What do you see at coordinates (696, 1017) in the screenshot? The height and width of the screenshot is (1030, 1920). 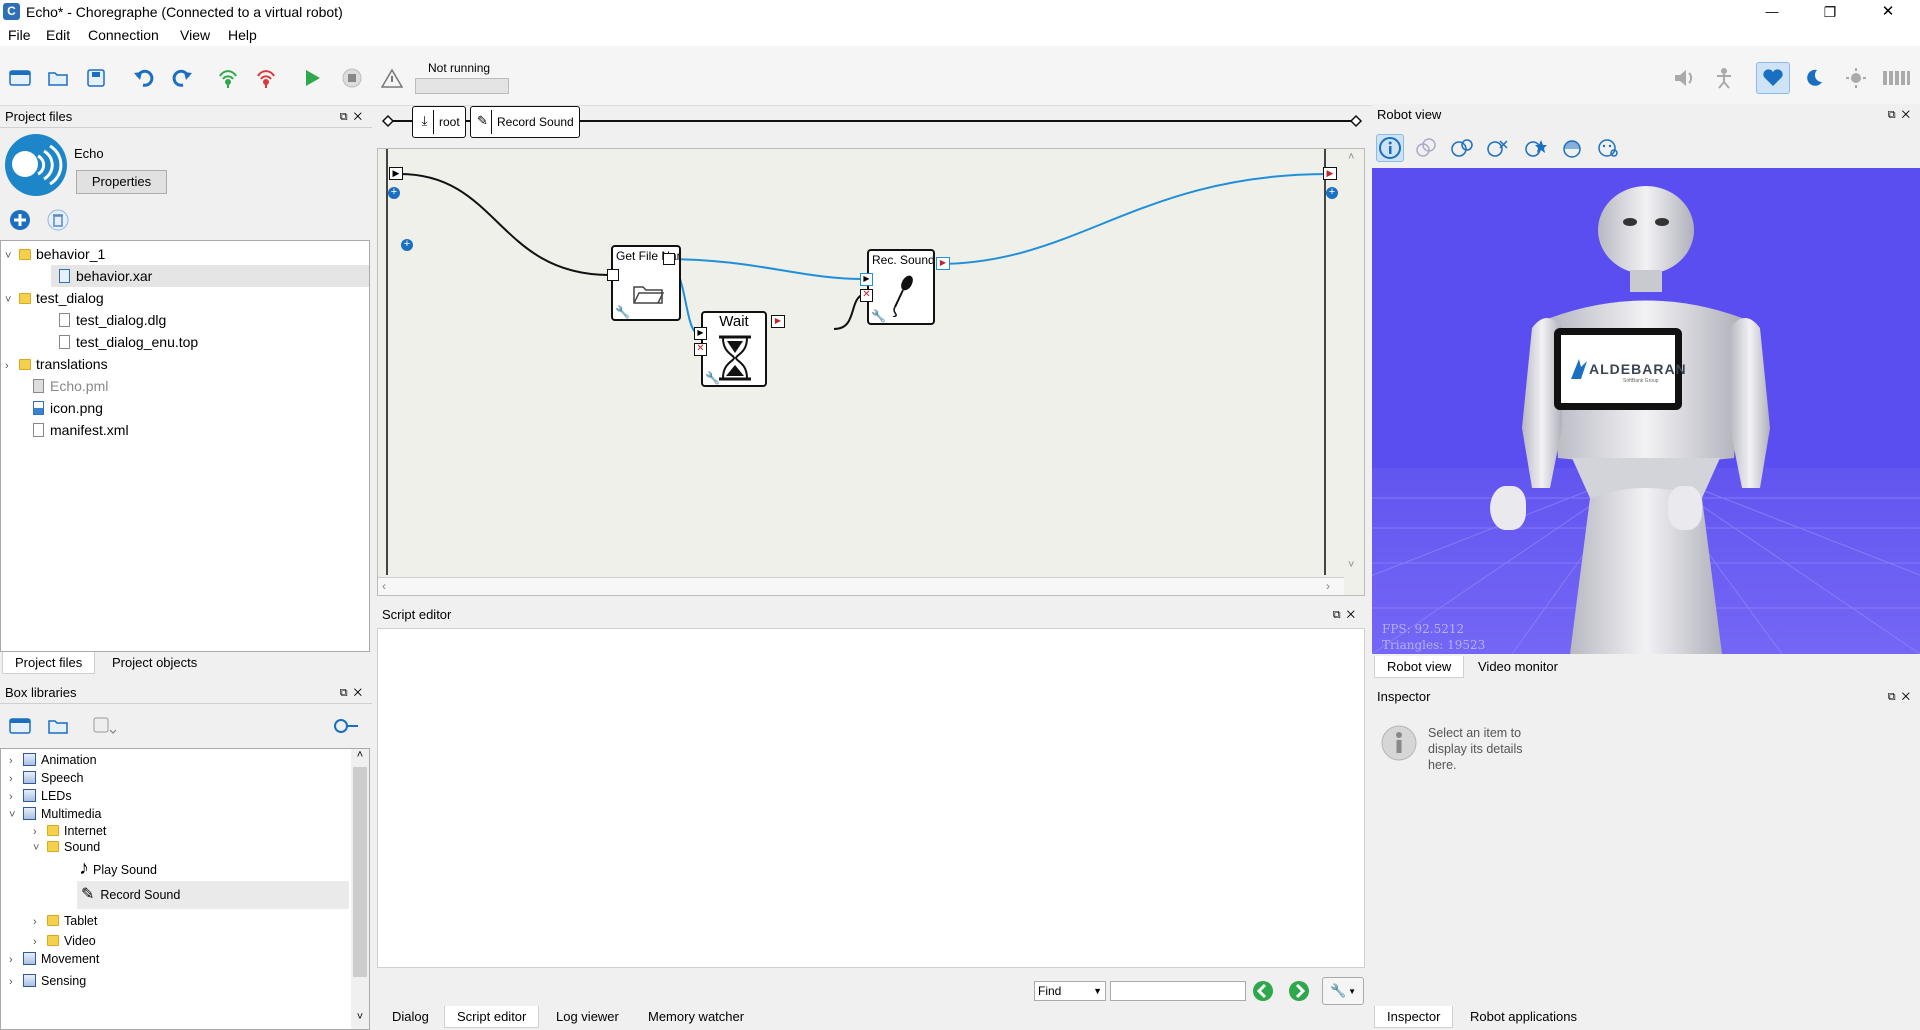 I see `tab-memory-watcher: Memory watcher` at bounding box center [696, 1017].